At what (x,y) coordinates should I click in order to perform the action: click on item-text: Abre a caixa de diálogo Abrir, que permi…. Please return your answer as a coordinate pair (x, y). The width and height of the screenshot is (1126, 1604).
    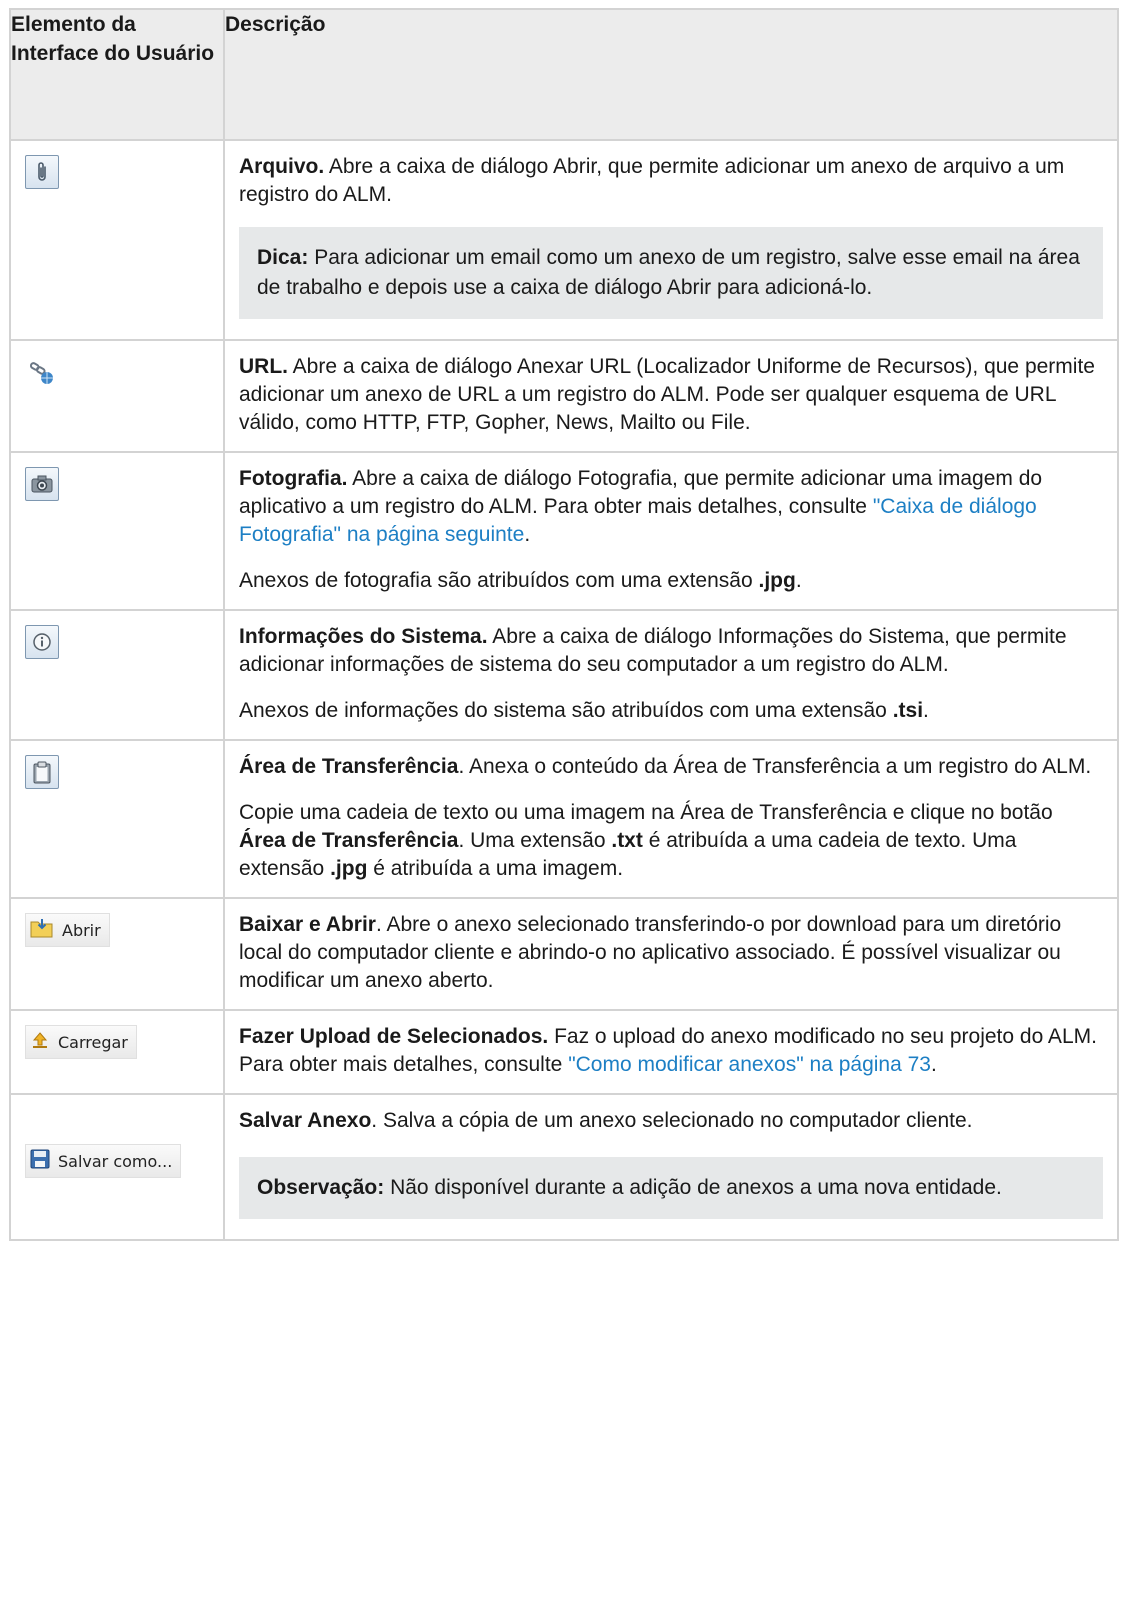
    Looking at the image, I should click on (652, 180).